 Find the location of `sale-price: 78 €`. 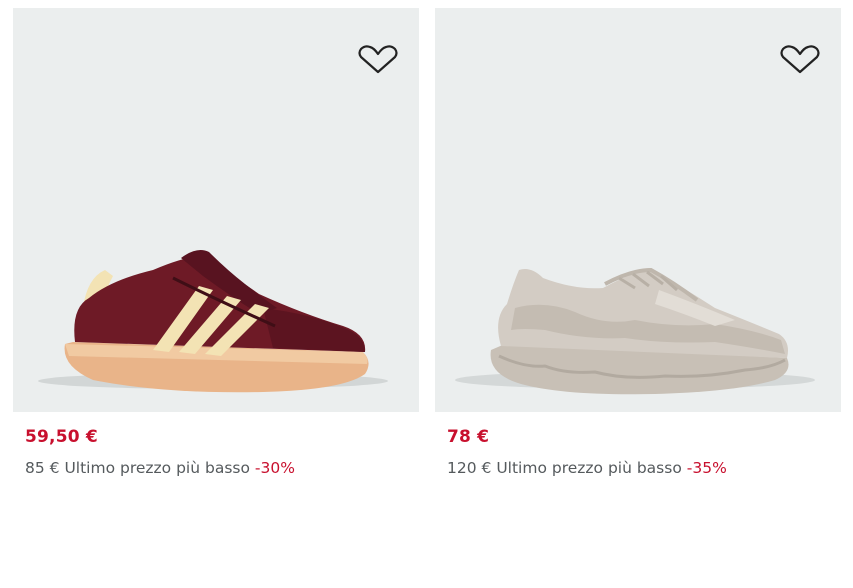

sale-price: 78 € is located at coordinates (468, 437).